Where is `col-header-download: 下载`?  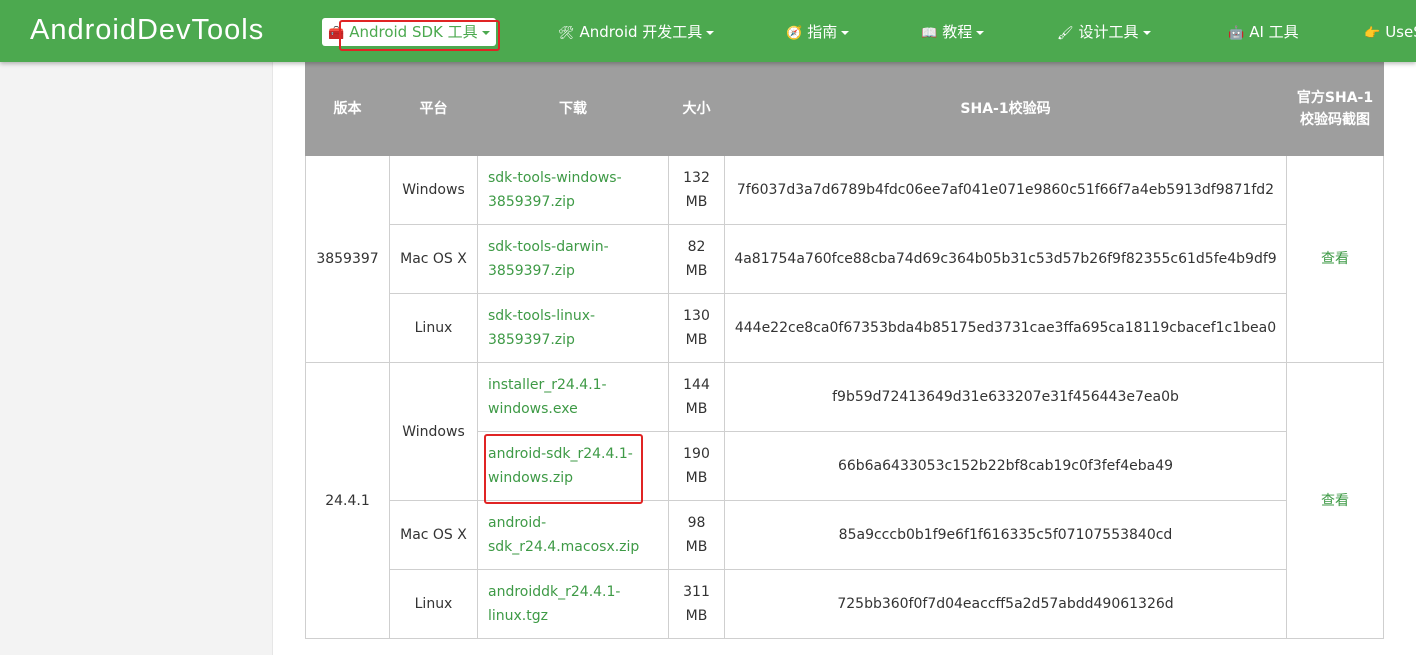
col-header-download: 下载 is located at coordinates (573, 109).